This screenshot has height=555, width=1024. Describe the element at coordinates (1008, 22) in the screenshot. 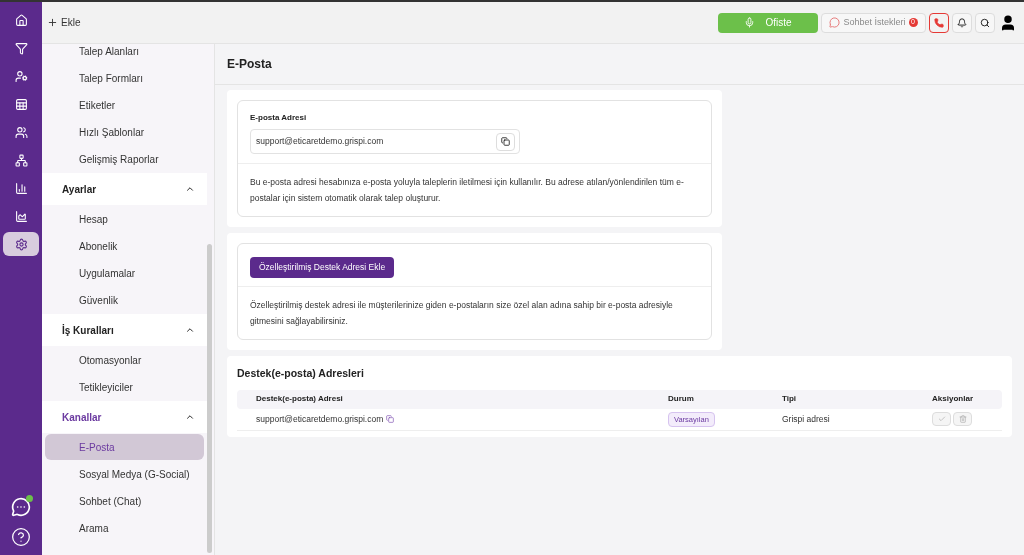

I see `user-avatar-icon` at that location.